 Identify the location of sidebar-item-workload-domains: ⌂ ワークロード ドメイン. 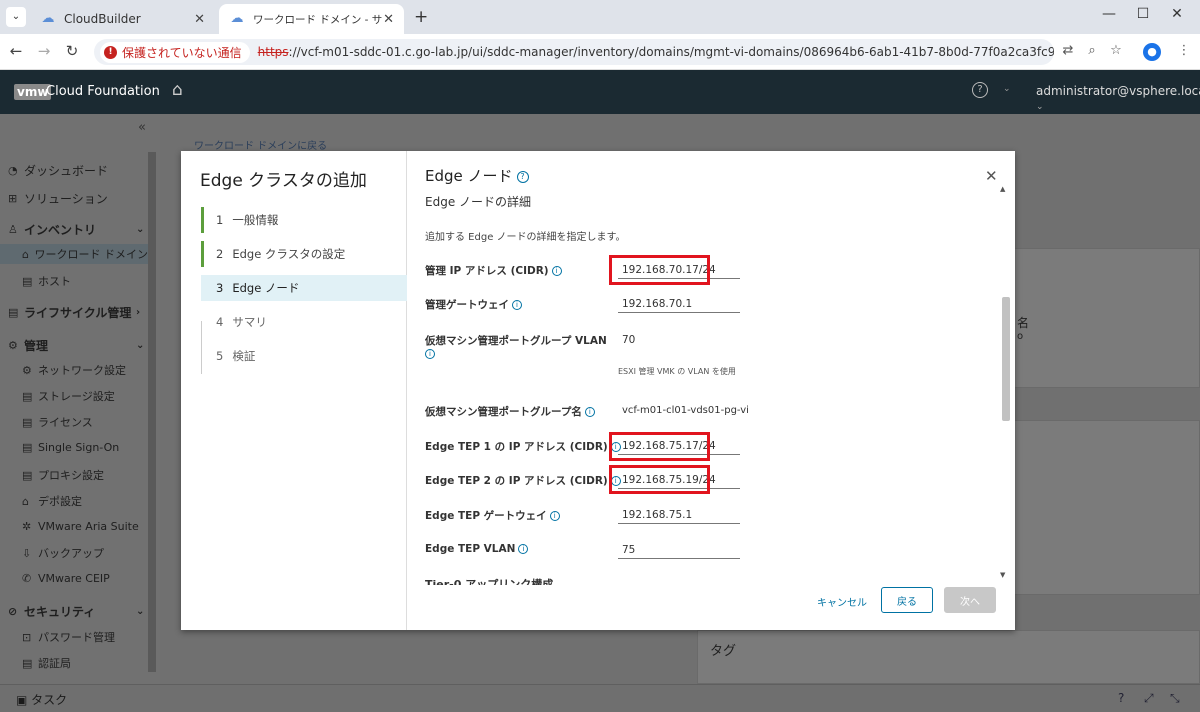
(74, 254).